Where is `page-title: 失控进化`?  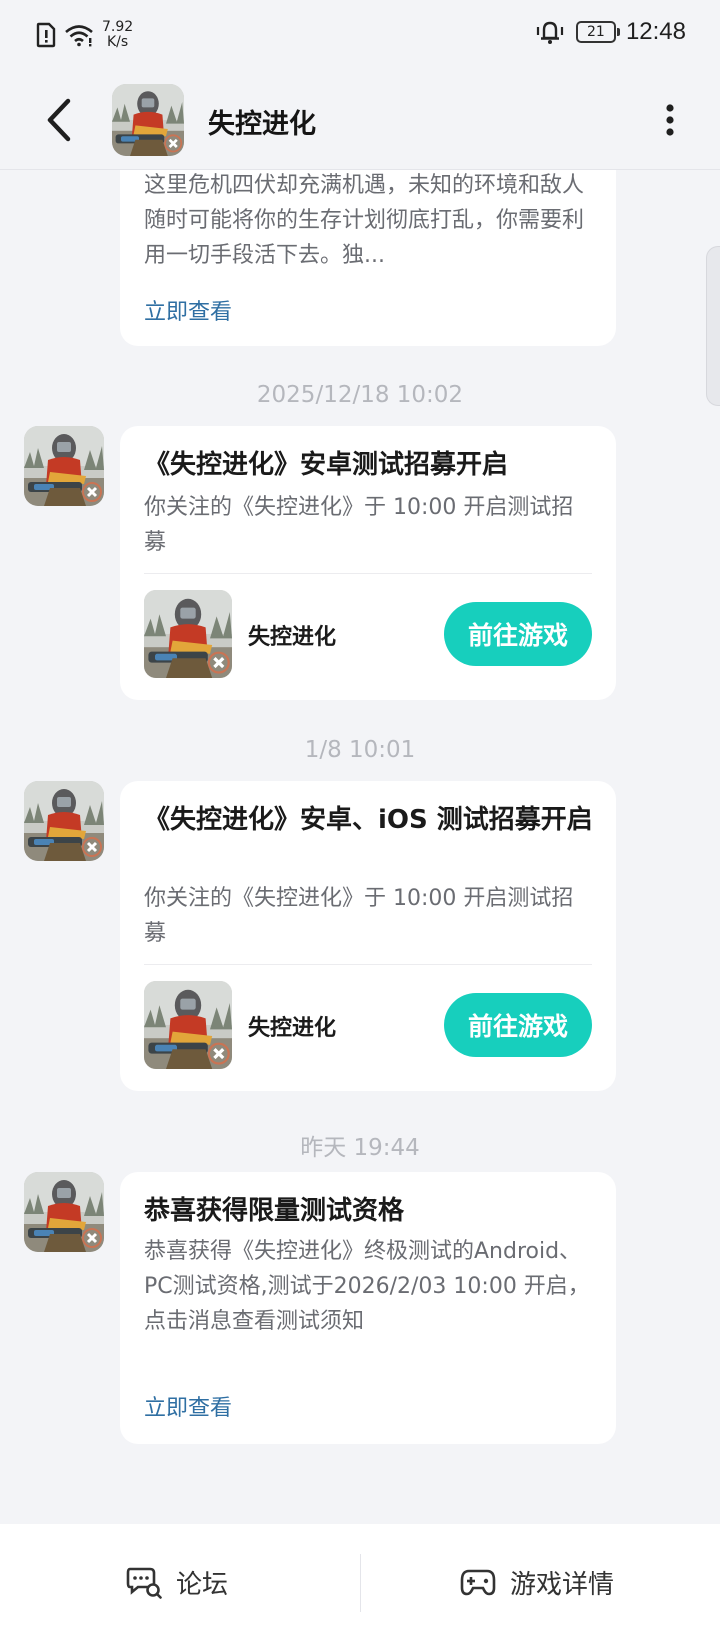
page-title: 失控进化 is located at coordinates (262, 124).